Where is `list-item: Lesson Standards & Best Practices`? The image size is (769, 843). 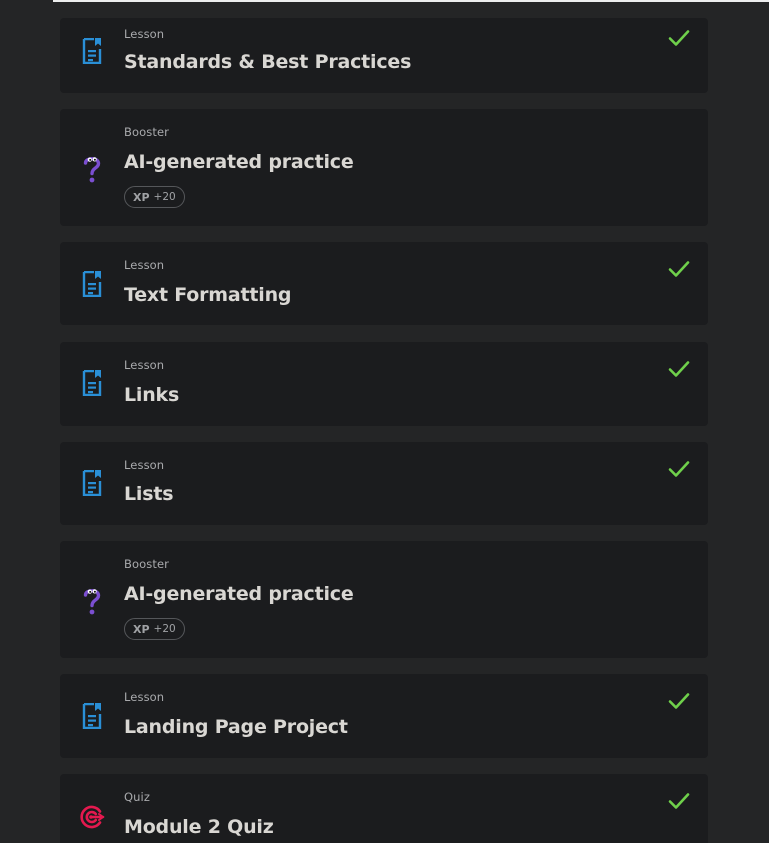 list-item: Lesson Standards & Best Practices is located at coordinates (384, 55).